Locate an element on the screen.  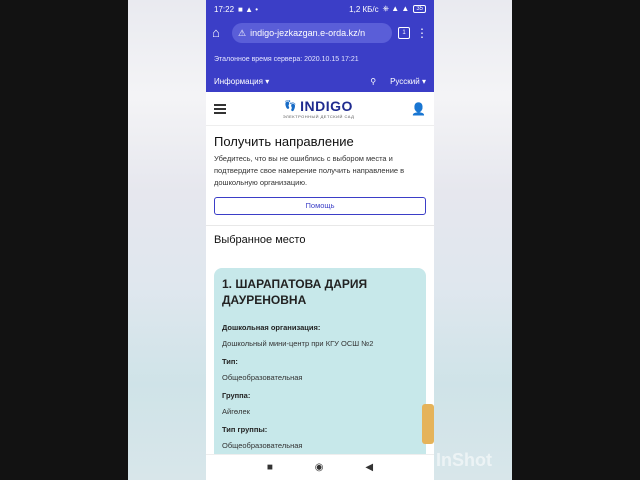
notification-icons: ■ ▲ • is located at coordinates (248, 9).